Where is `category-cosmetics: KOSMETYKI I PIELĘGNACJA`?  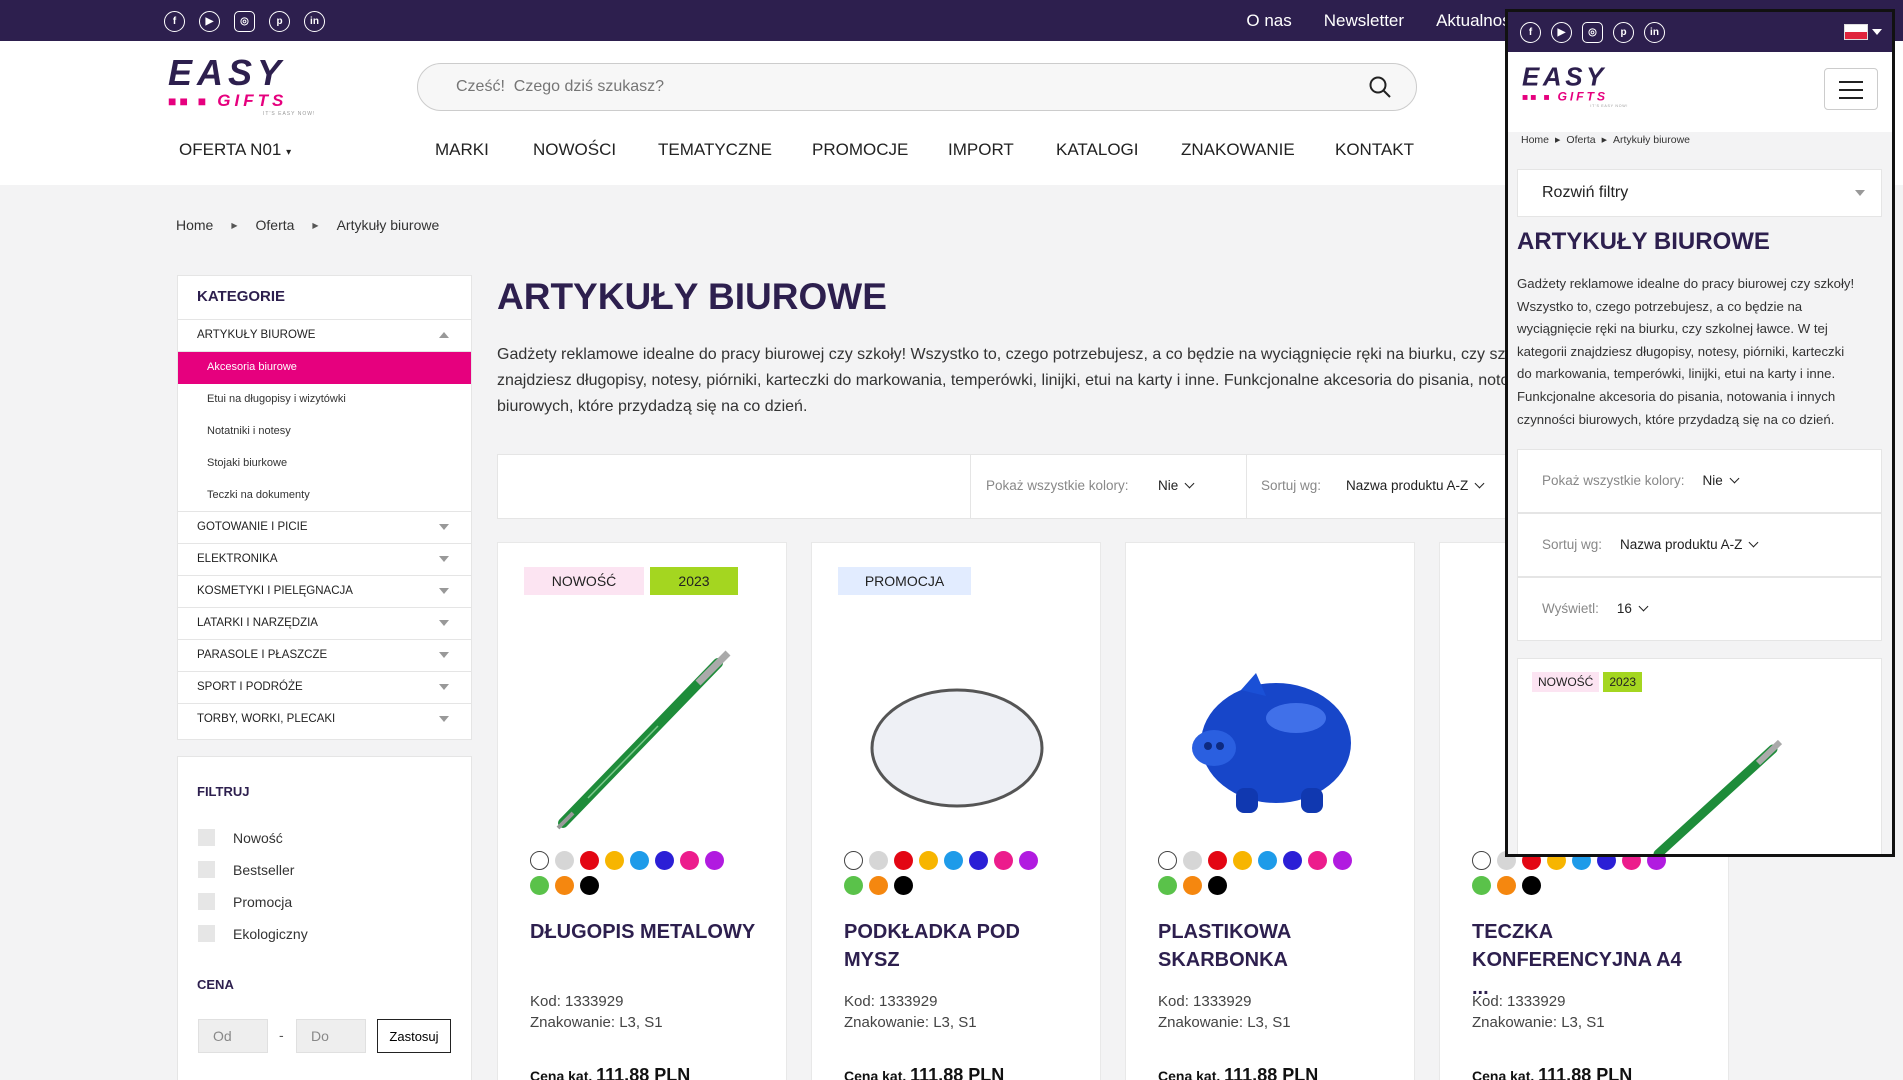
category-cosmetics: KOSMETYKI I PIELĘGNACJA is located at coordinates (324, 592).